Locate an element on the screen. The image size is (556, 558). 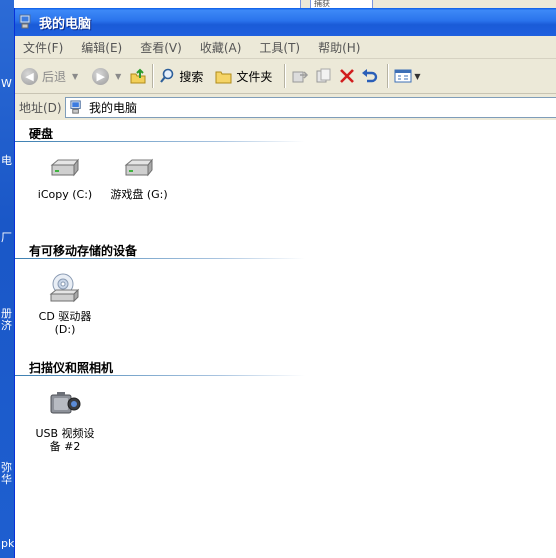
menu-file: 文件(F) is located at coordinates (43, 47).